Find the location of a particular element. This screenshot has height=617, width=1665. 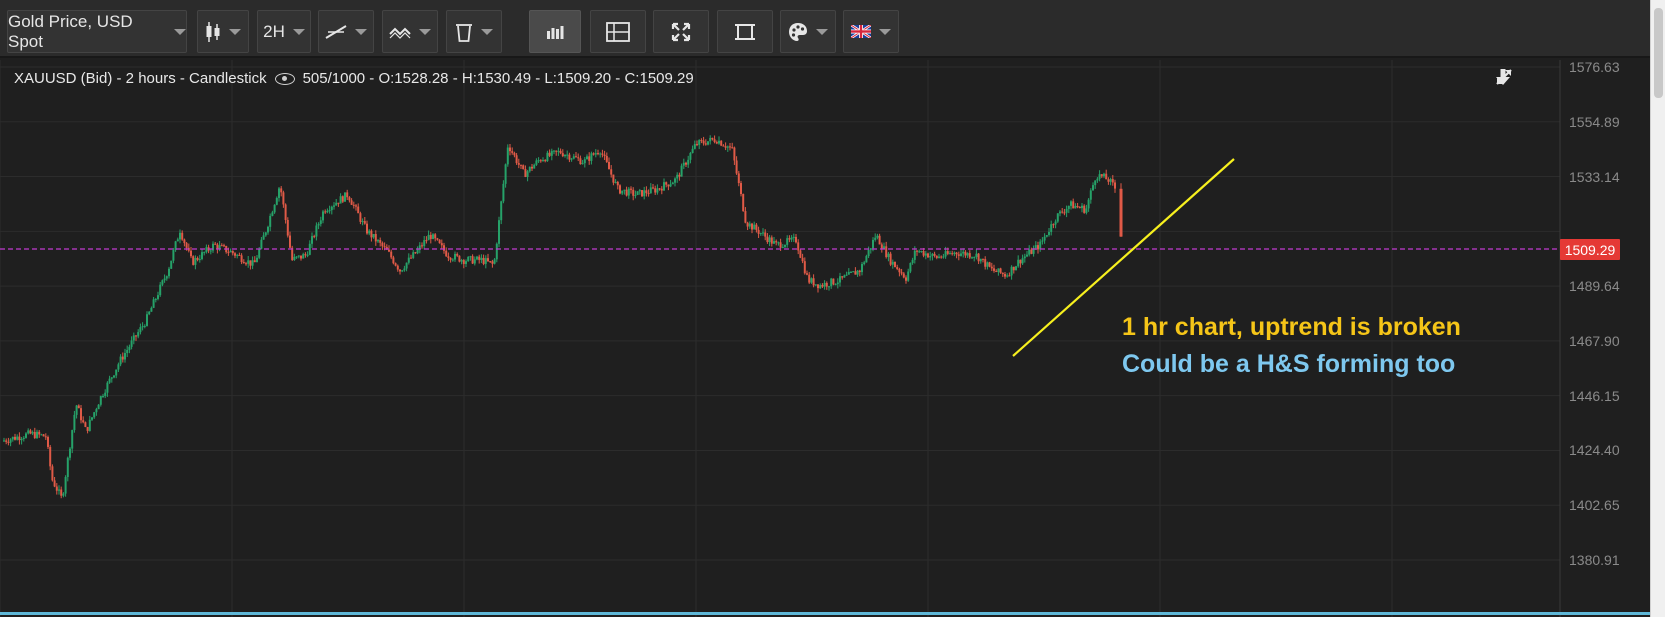

delete-drawings-button is located at coordinates (474, 31).